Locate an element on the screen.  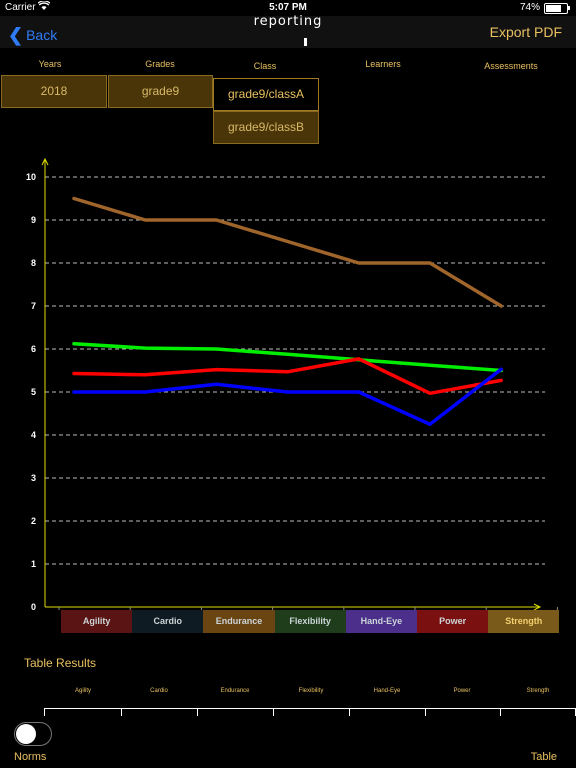
navbar: ❮ Back reporting Export PDF is located at coordinates (288, 31).